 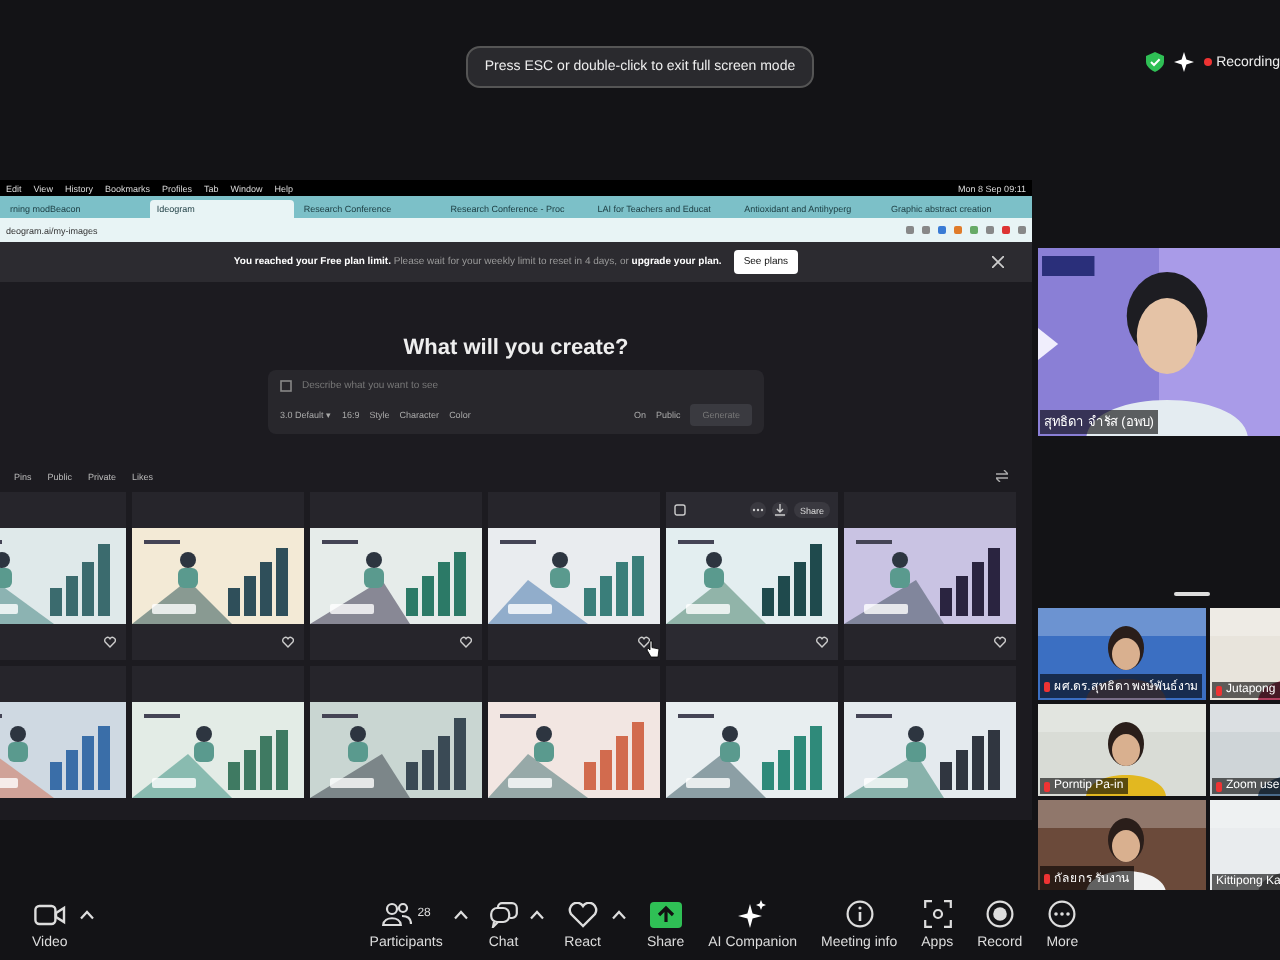 What do you see at coordinates (1192, 594) in the screenshot?
I see `resize-handle` at bounding box center [1192, 594].